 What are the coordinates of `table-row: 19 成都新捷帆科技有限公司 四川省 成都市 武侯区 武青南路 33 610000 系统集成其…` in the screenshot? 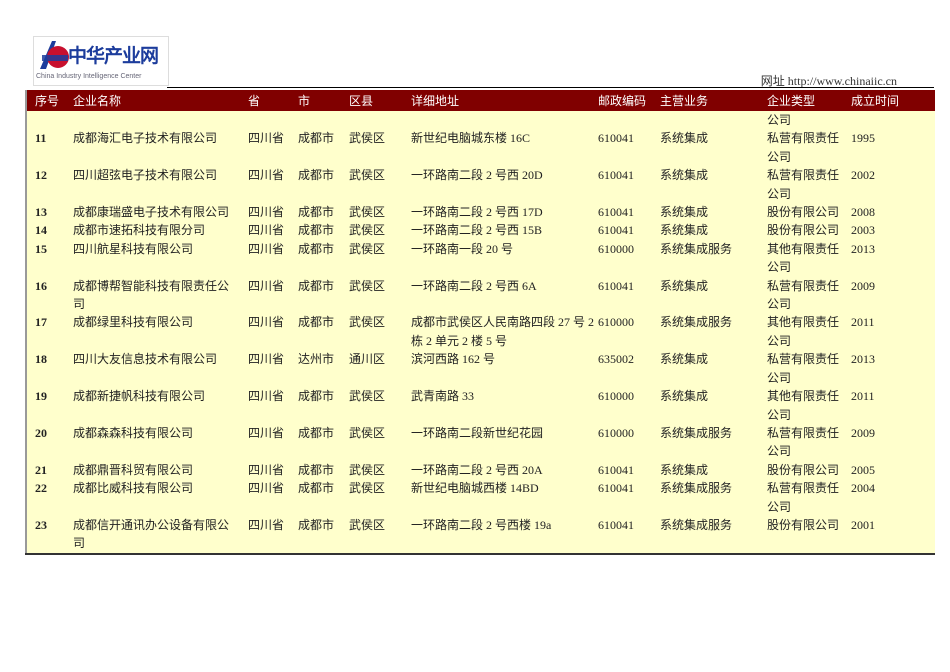 It's located at (480, 405).